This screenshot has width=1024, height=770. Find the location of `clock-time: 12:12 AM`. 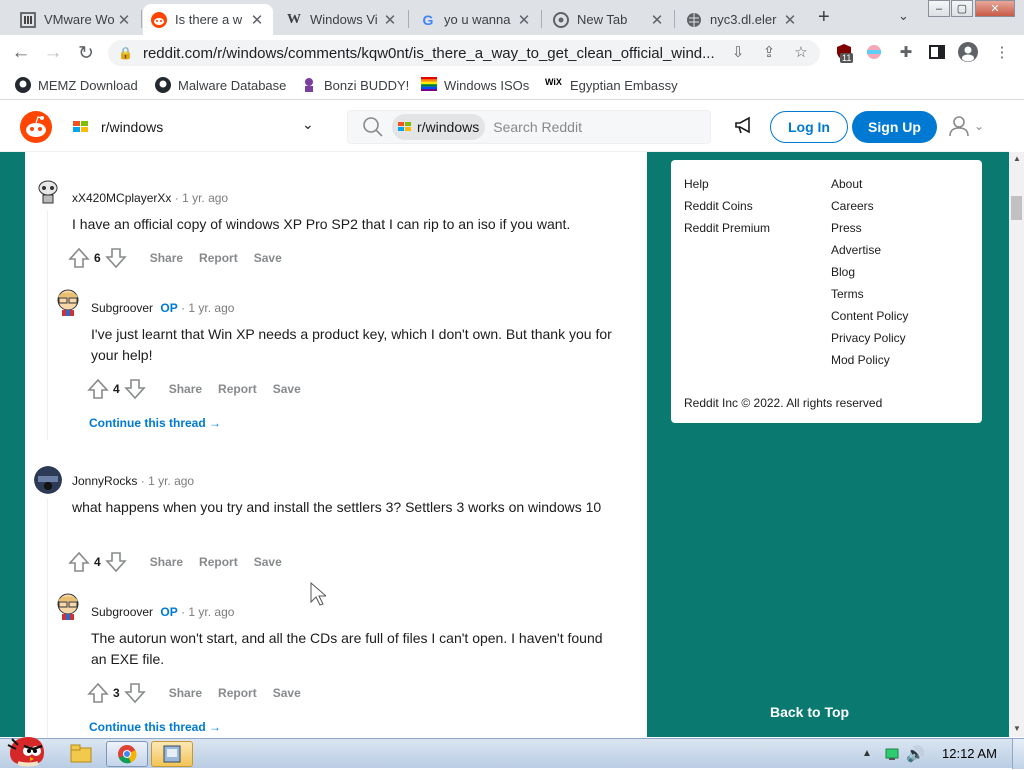

clock-time: 12:12 AM is located at coordinates (969, 753).